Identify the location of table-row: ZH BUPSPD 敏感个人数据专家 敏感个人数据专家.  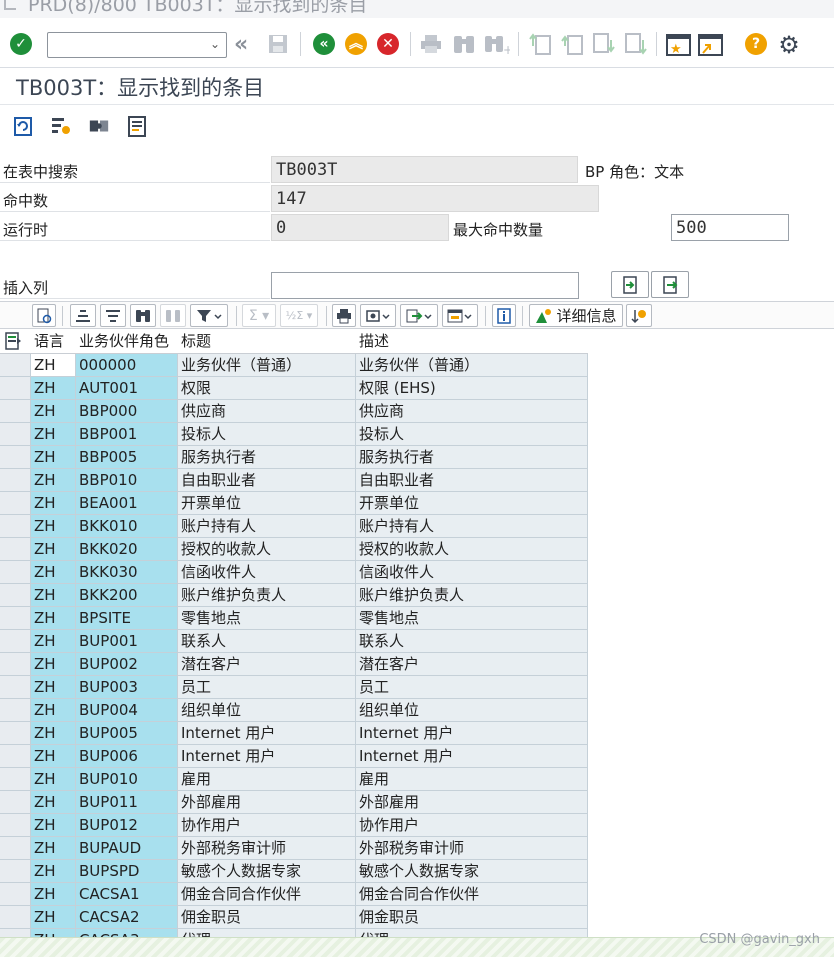
(294, 871).